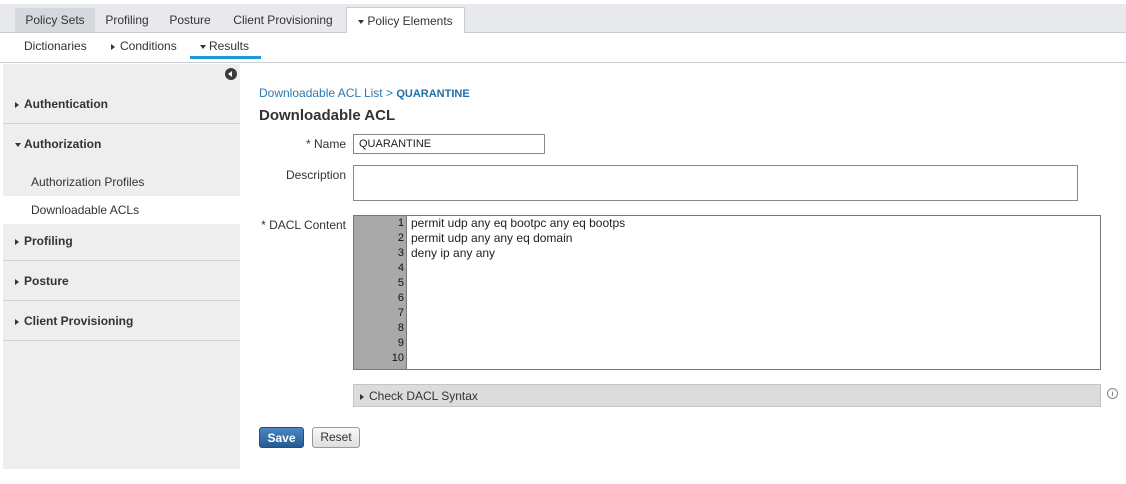 Image resolution: width=1126 pixels, height=484 pixels. Describe the element at coordinates (715, 183) in the screenshot. I see `description-field` at that location.